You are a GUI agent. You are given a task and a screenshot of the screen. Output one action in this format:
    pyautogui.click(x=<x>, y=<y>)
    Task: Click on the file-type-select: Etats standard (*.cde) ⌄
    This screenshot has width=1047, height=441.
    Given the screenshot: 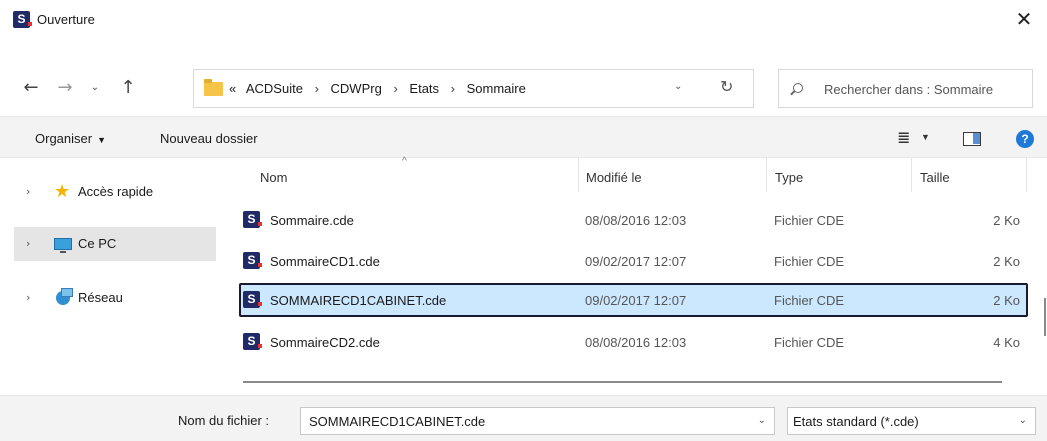 What is the action you would take?
    pyautogui.click(x=911, y=421)
    